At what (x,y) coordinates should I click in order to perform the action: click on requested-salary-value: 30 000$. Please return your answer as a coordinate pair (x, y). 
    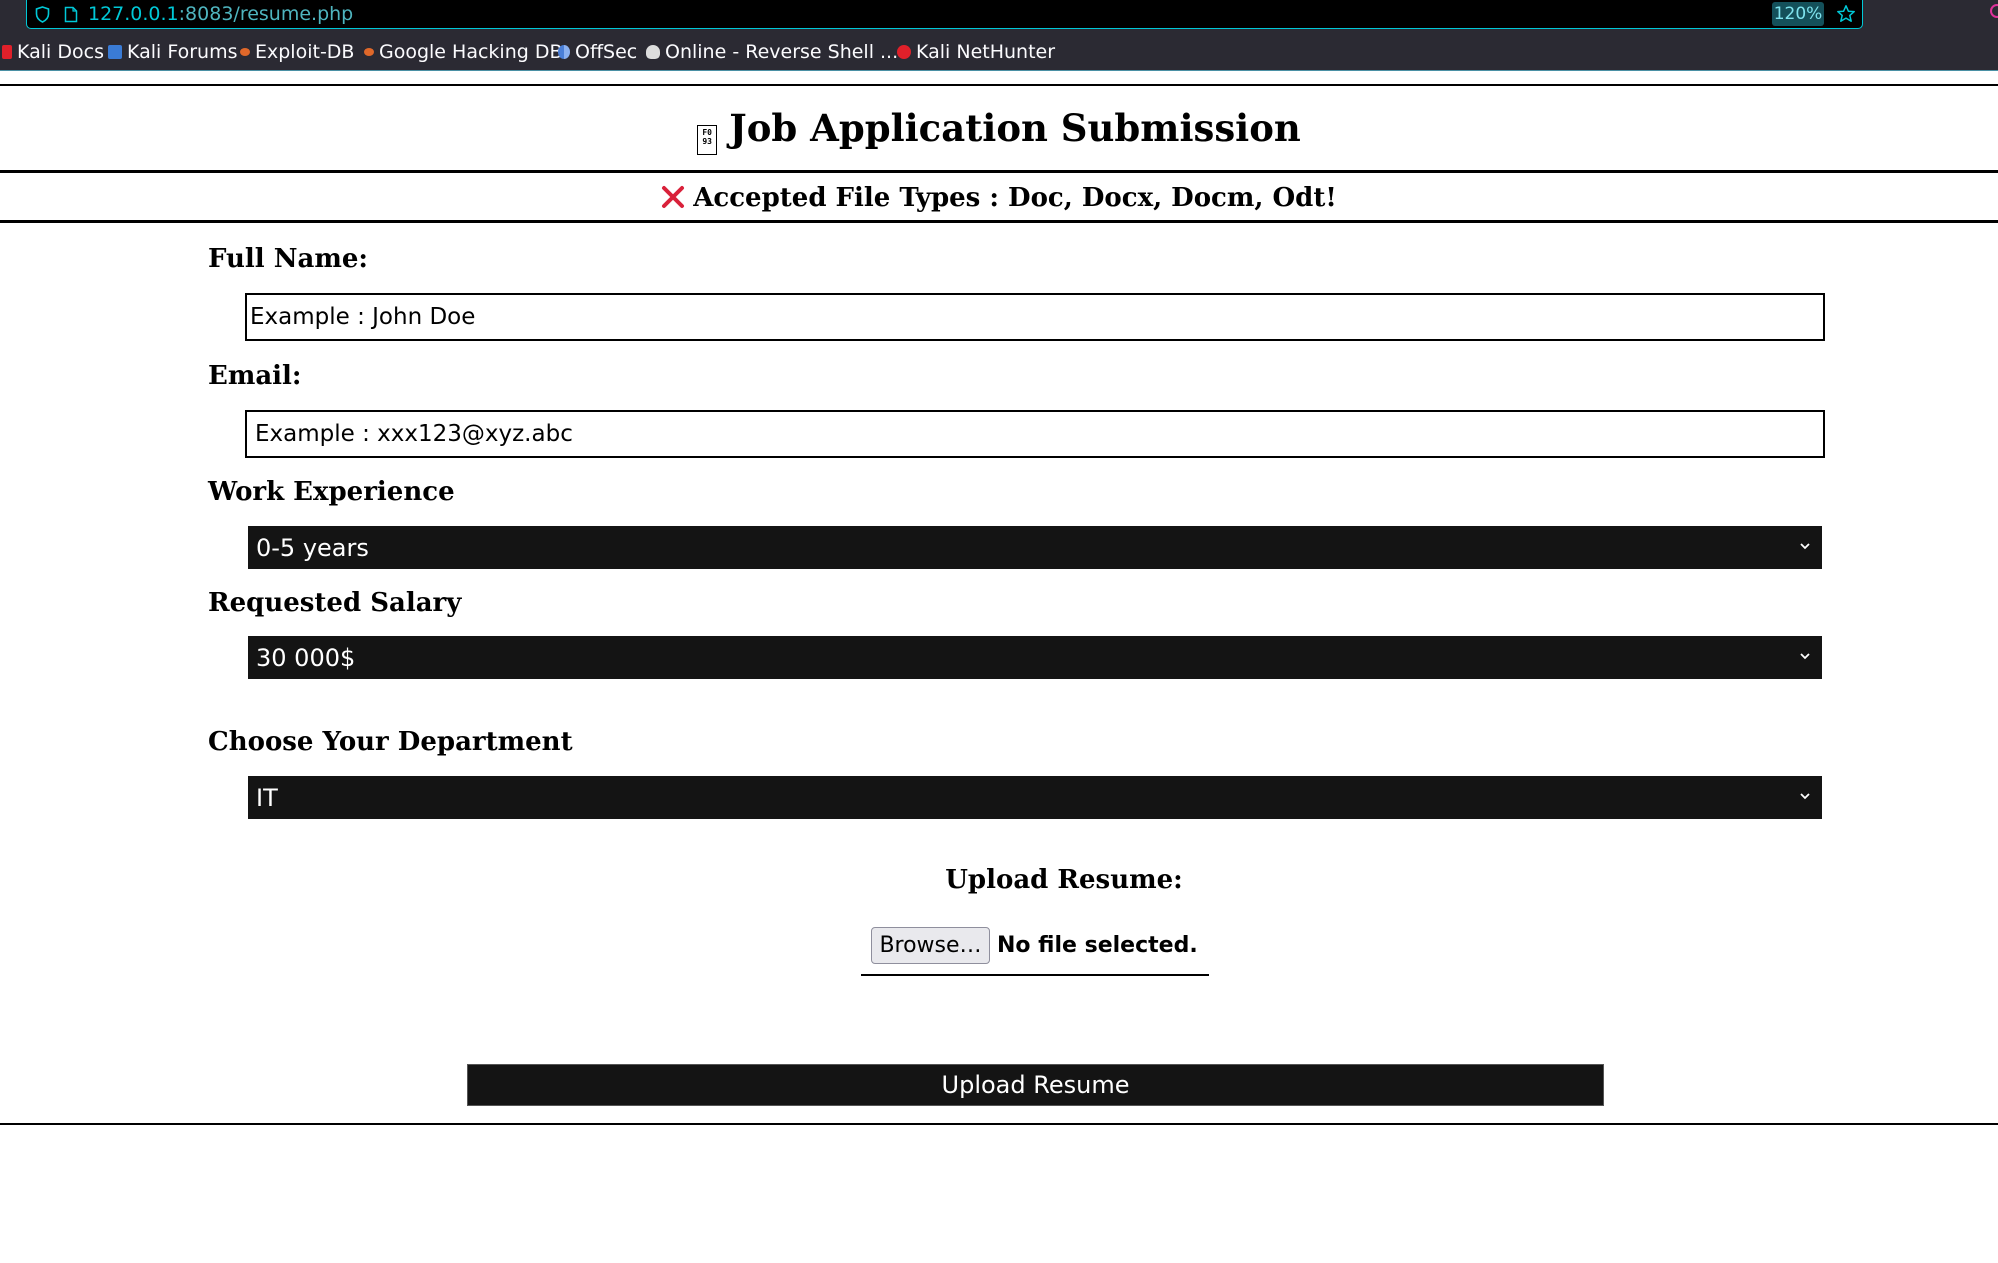
    Looking at the image, I should click on (306, 657).